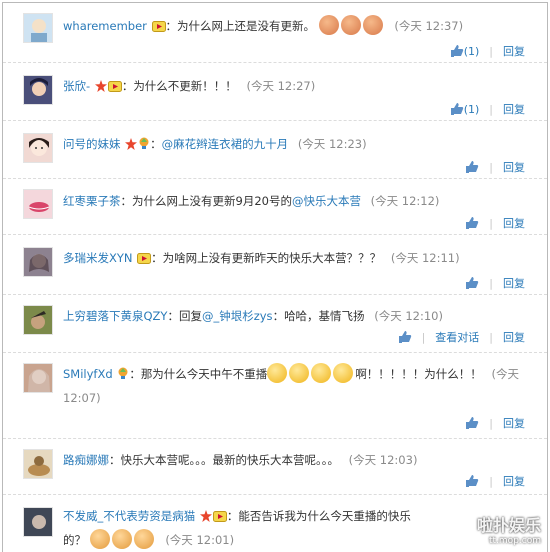 The image size is (550, 552). I want to click on timestamp: (今天 12:03), so click(383, 460).